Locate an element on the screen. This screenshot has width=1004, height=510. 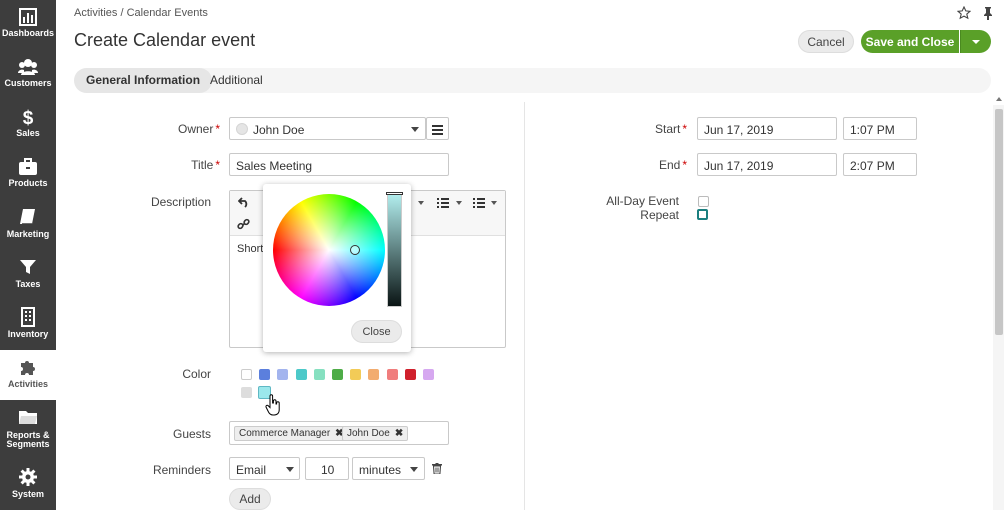
folder-icon is located at coordinates (28, 417).